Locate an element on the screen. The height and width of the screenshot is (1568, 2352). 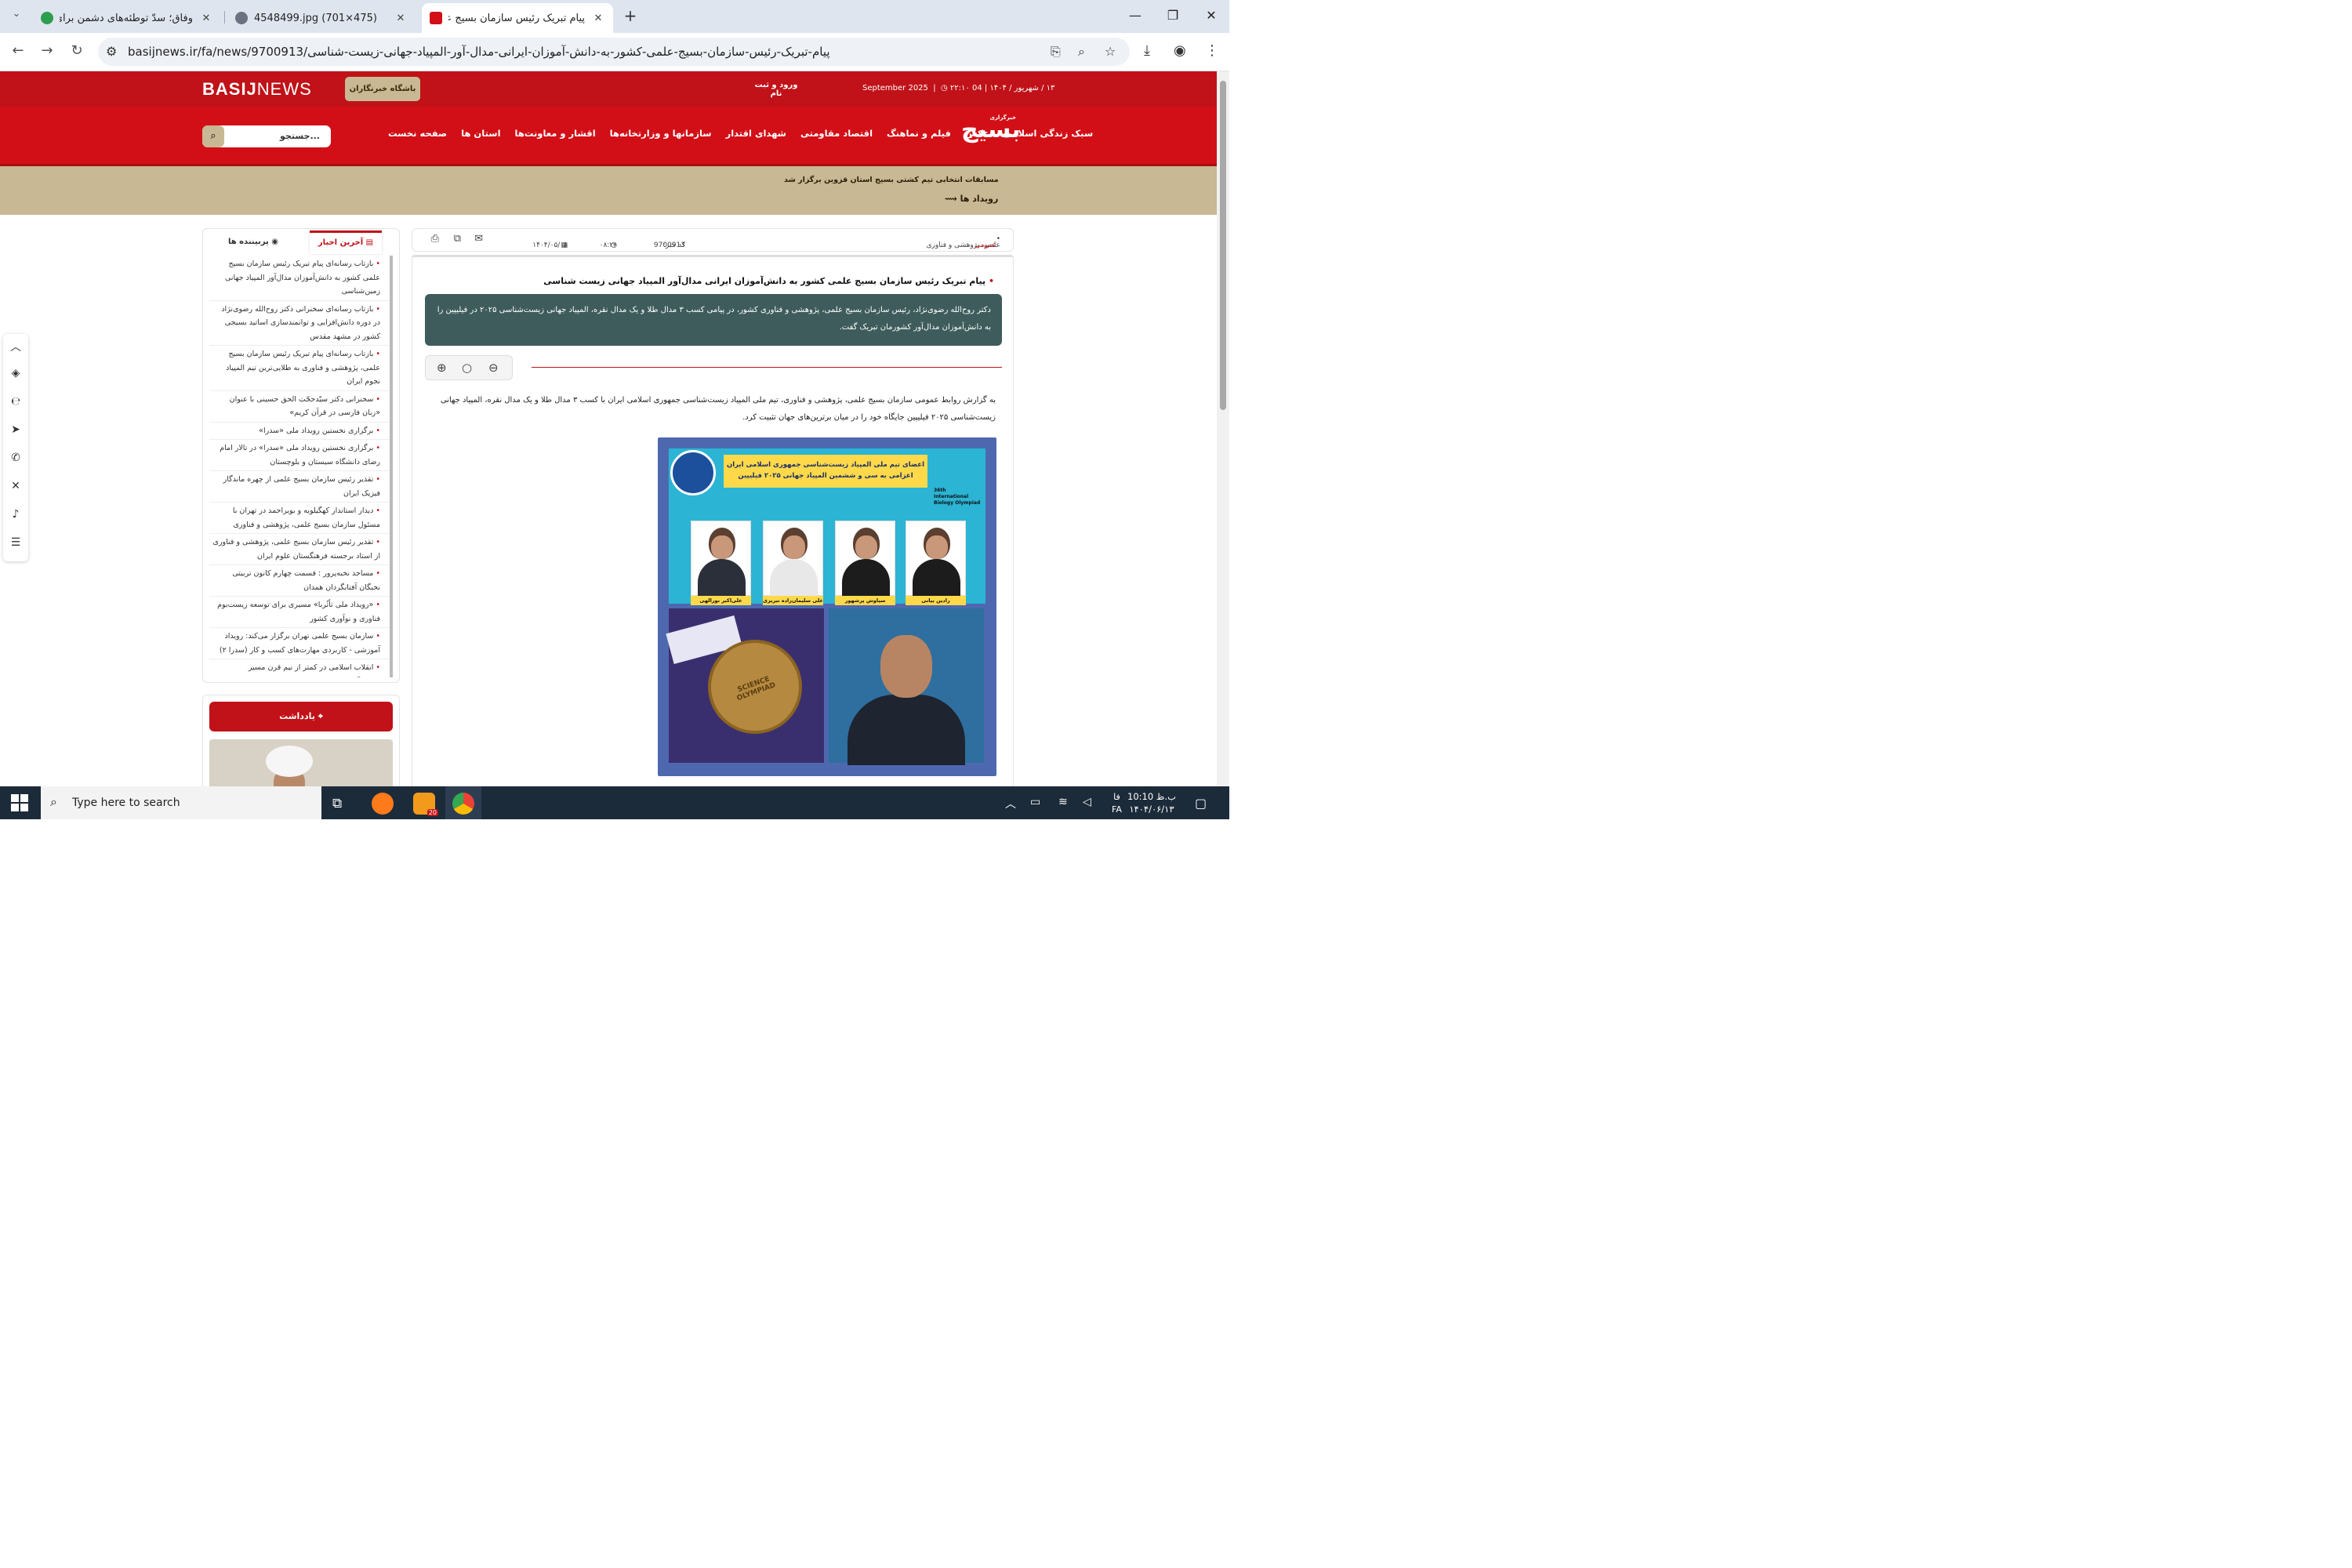
copy-link-icon: ⧉ is located at coordinates (457, 239).